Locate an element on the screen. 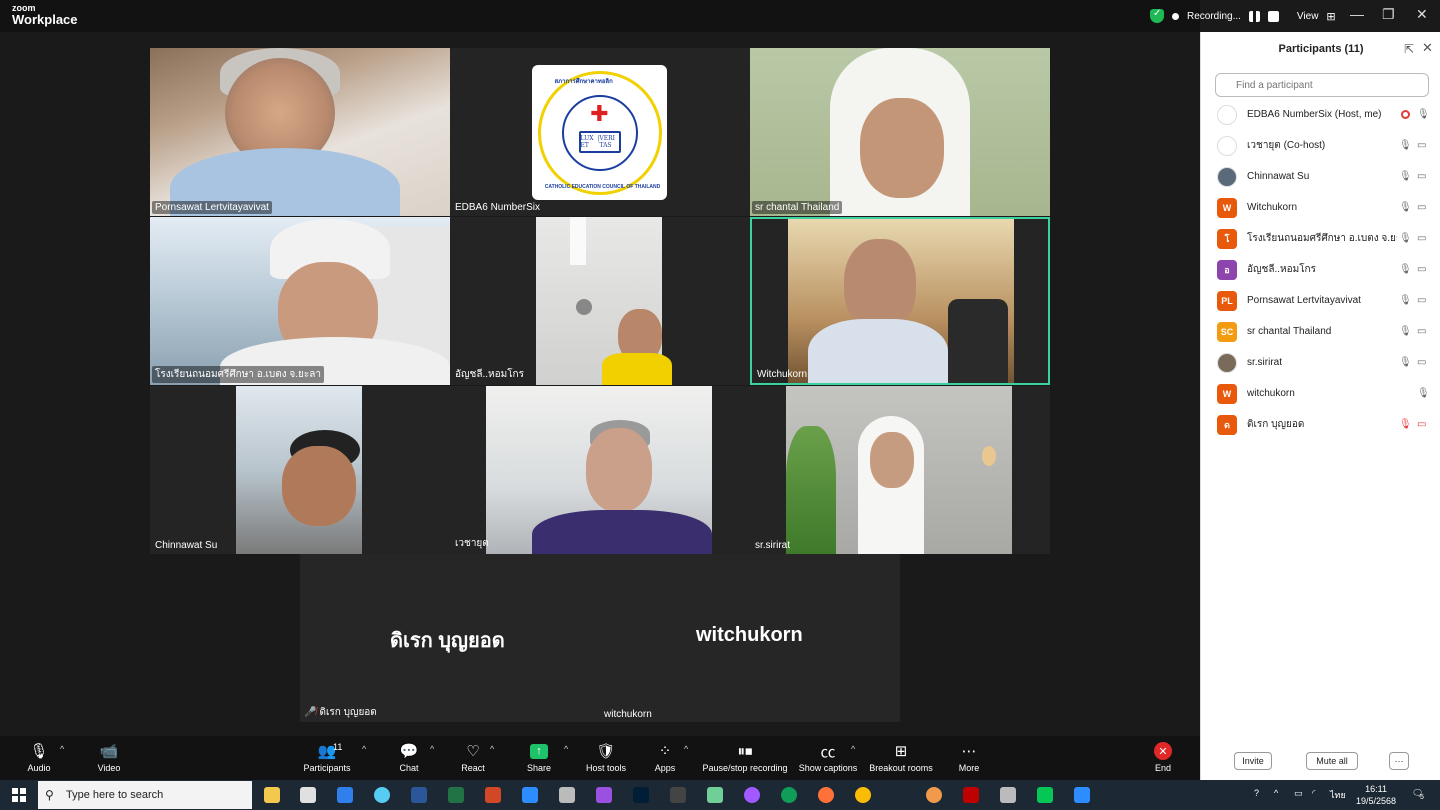 Image resolution: width=1440 pixels, height=810 pixels. security-shield-icon is located at coordinates (1157, 15).